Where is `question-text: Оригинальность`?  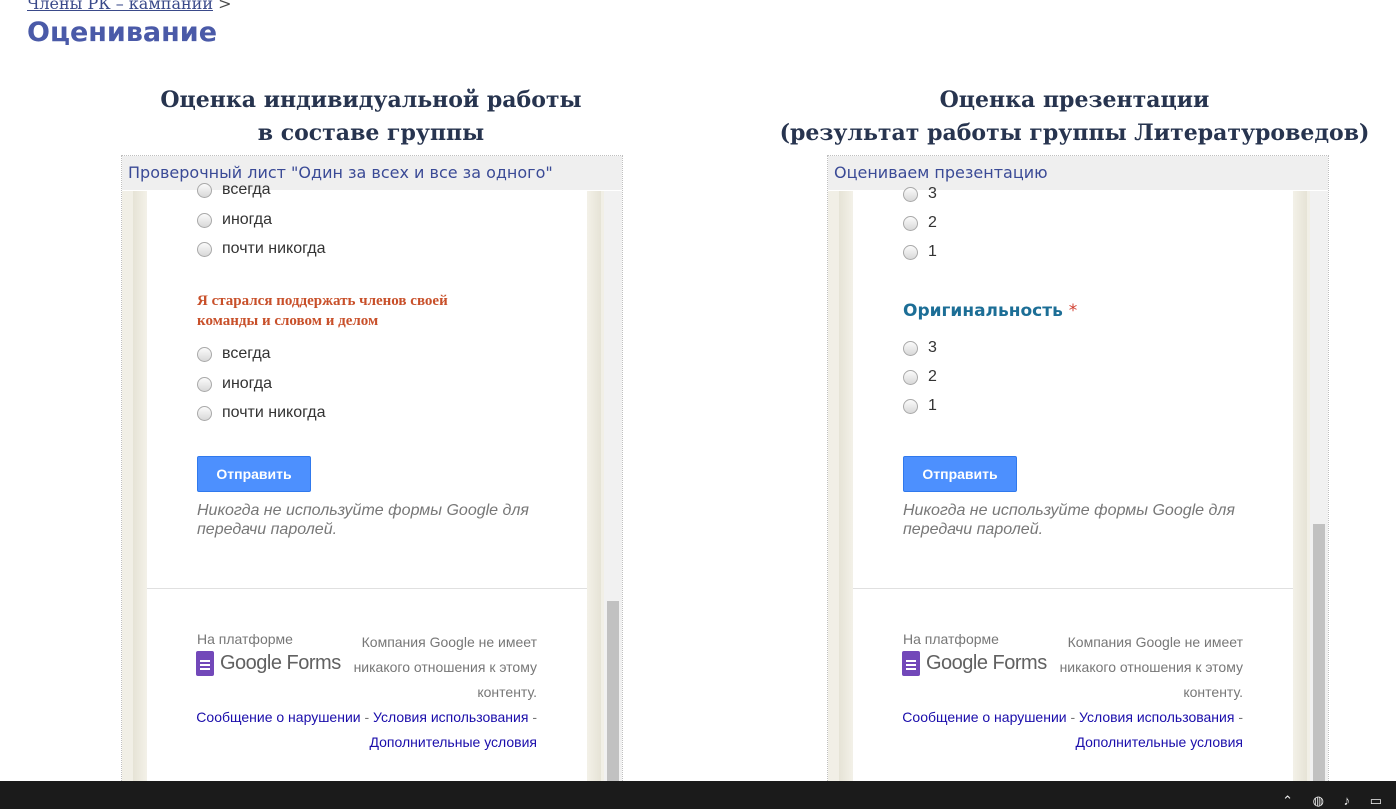
question-text: Оригинальность is located at coordinates (983, 311).